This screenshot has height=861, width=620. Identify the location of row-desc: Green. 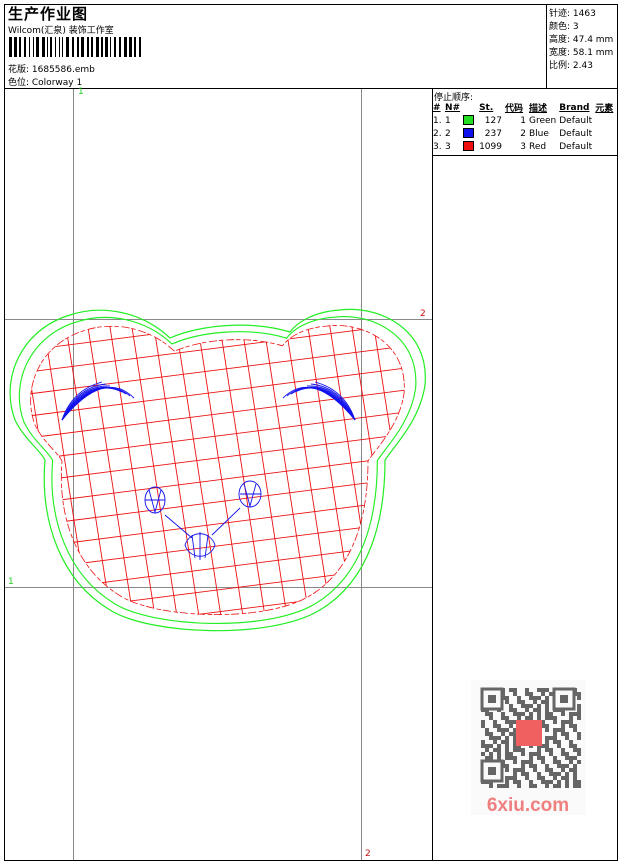
(542, 120).